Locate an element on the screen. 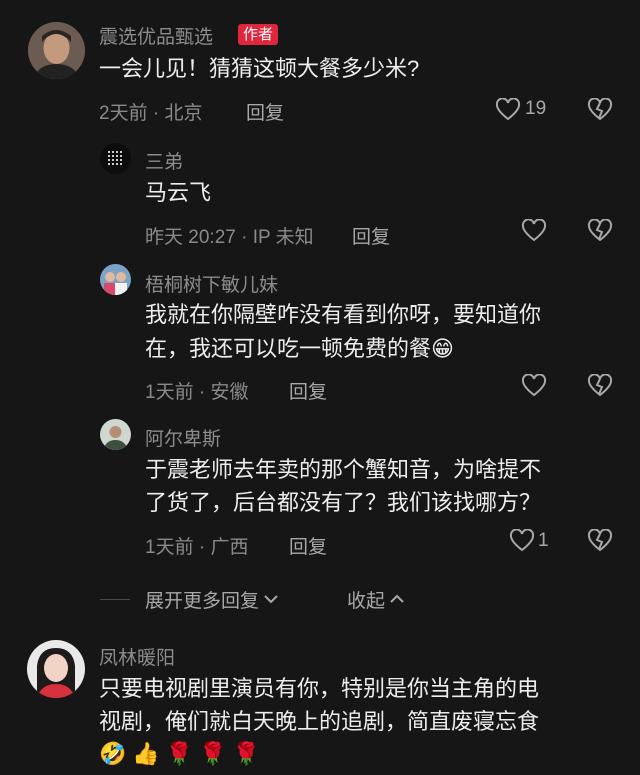  like-count: 19 is located at coordinates (536, 108).